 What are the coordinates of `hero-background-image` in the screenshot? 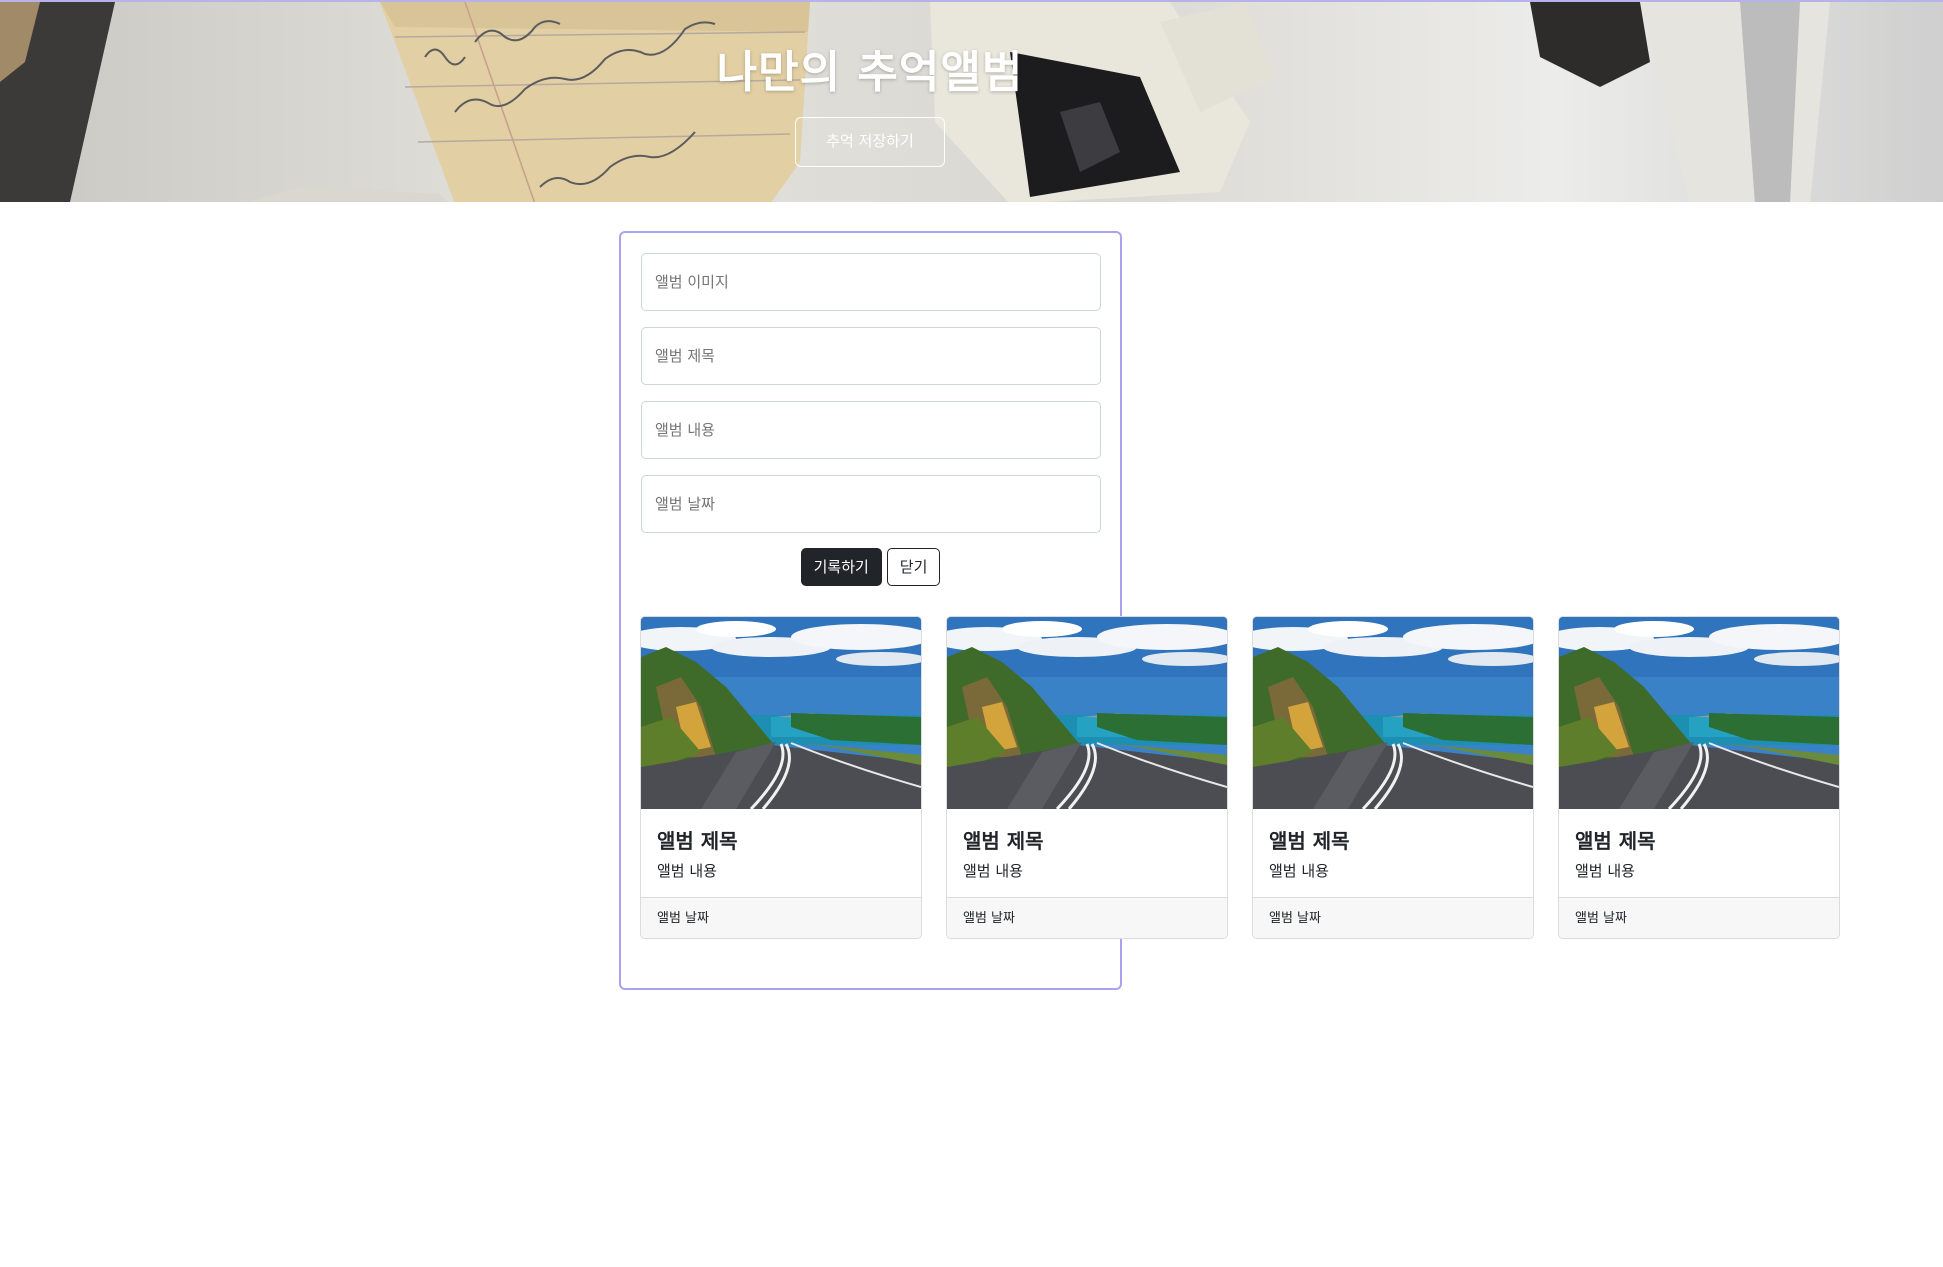 It's located at (915, 102).